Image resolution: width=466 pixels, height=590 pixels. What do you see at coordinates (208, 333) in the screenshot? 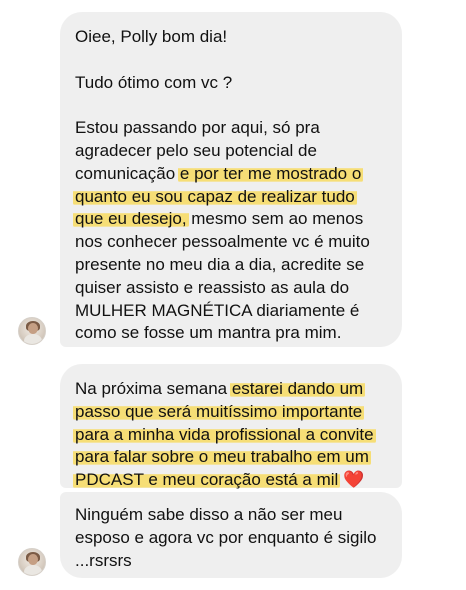
I see `message-text: como se fosse um mantra pra mim.` at bounding box center [208, 333].